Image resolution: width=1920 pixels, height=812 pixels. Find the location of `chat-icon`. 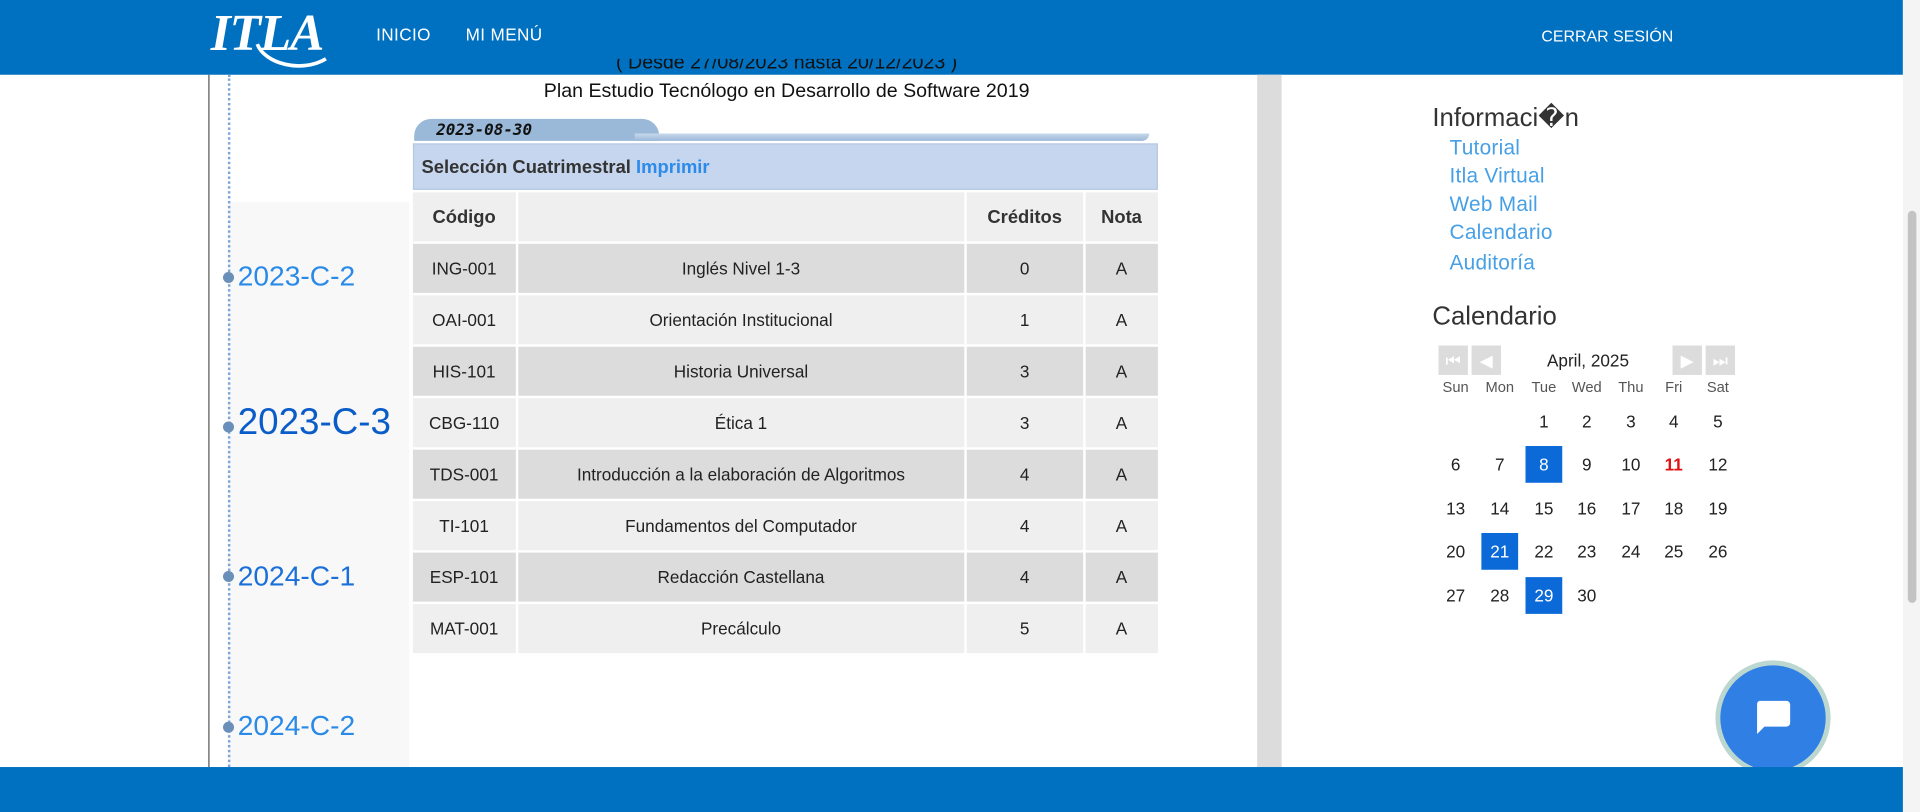

chat-icon is located at coordinates (1774, 717).